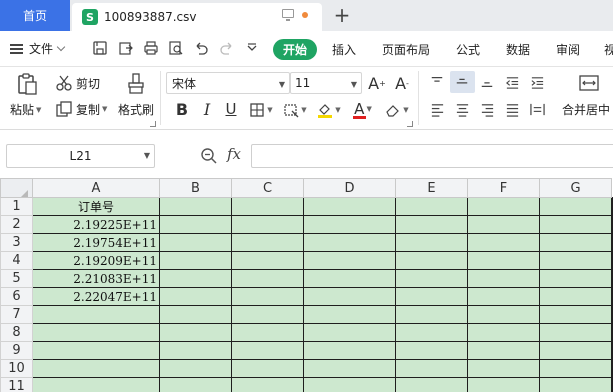 This screenshot has width=613, height=392. I want to click on paste-icon, so click(27, 84).